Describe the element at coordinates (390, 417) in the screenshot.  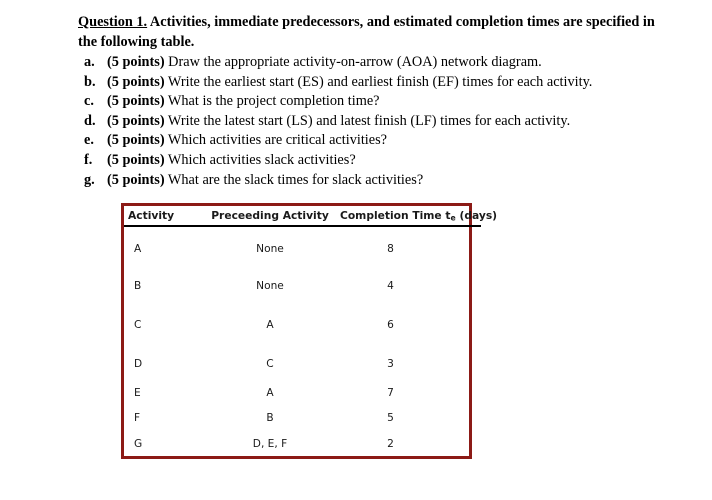
I see `cell-completion-time: 5` at that location.